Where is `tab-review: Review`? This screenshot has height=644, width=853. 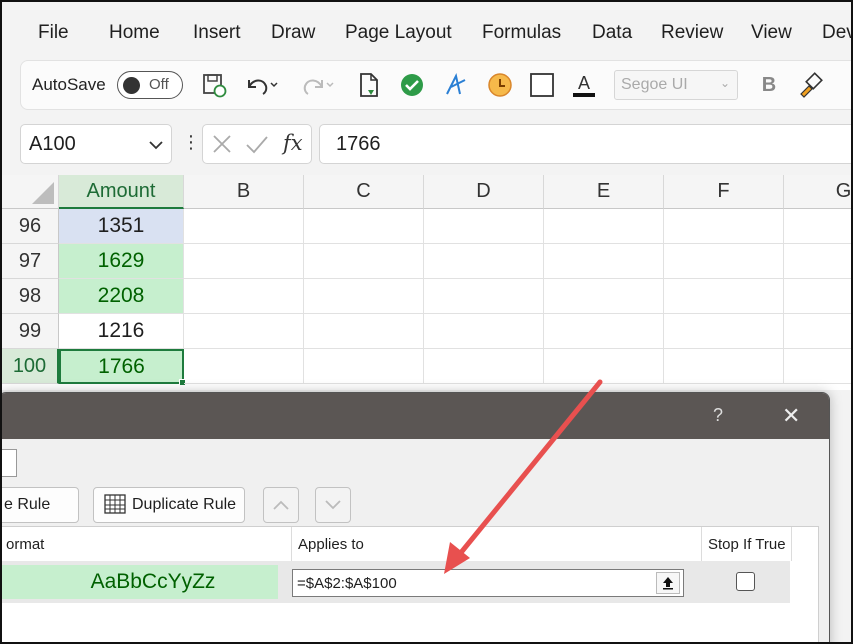 tab-review: Review is located at coordinates (692, 33).